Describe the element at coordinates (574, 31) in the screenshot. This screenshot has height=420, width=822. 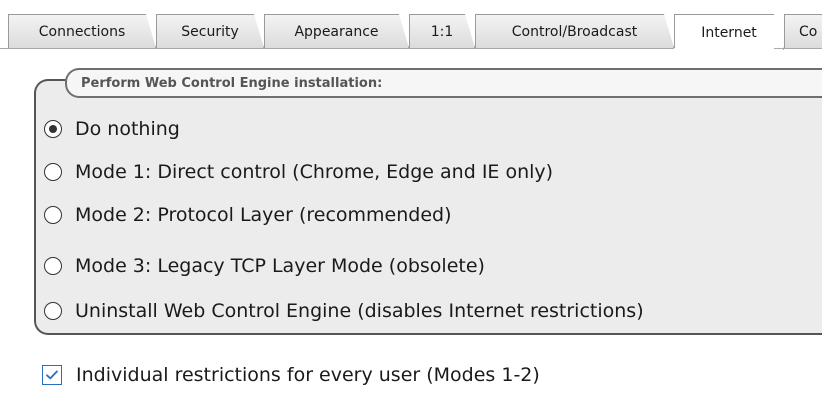
I see `tab-control-broadcast: Control/Broadcast` at that location.